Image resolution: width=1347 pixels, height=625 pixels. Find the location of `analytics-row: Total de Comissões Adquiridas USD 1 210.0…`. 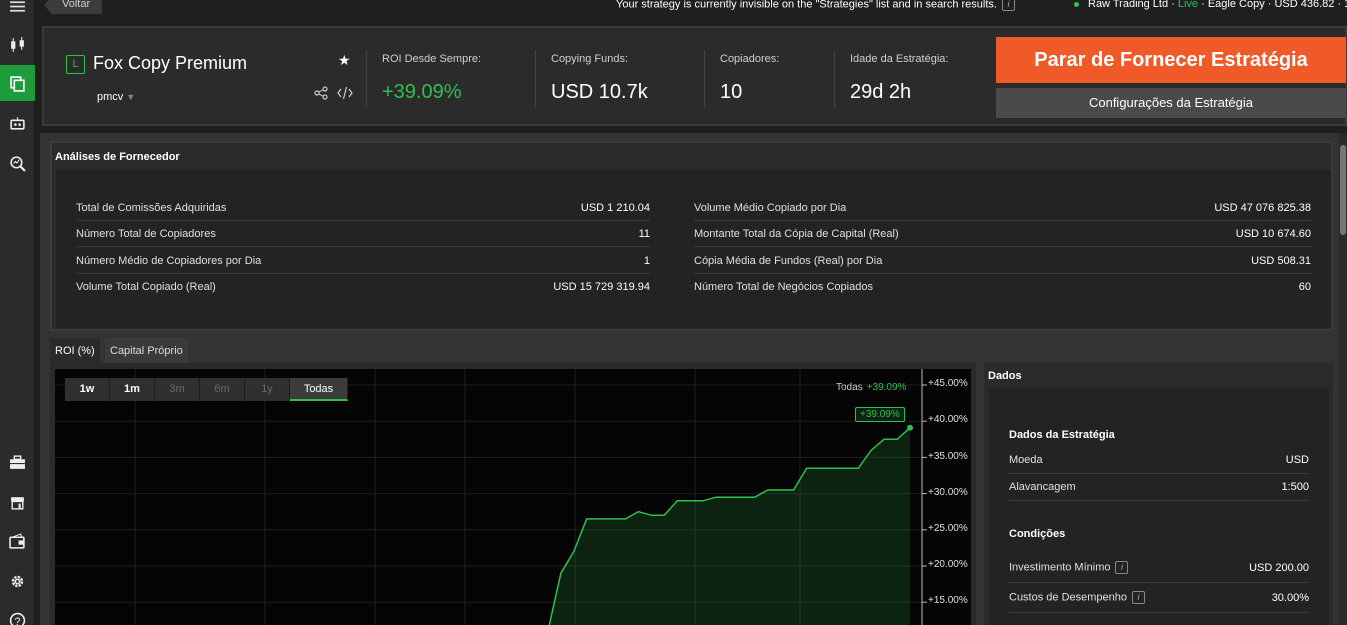

analytics-row: Total de Comissões Adquiridas USD 1 210.0… is located at coordinates (363, 208).